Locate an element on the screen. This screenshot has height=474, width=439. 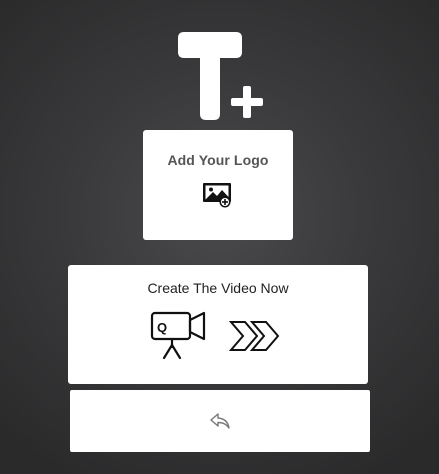
reply-arrow-icon is located at coordinates (220, 421).